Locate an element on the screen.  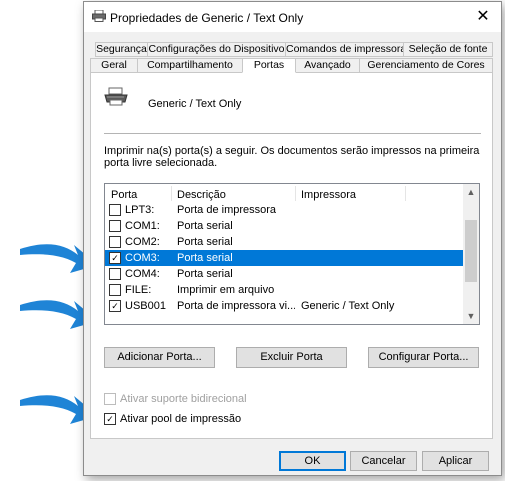
port-name: USB001 is located at coordinates (145, 306).